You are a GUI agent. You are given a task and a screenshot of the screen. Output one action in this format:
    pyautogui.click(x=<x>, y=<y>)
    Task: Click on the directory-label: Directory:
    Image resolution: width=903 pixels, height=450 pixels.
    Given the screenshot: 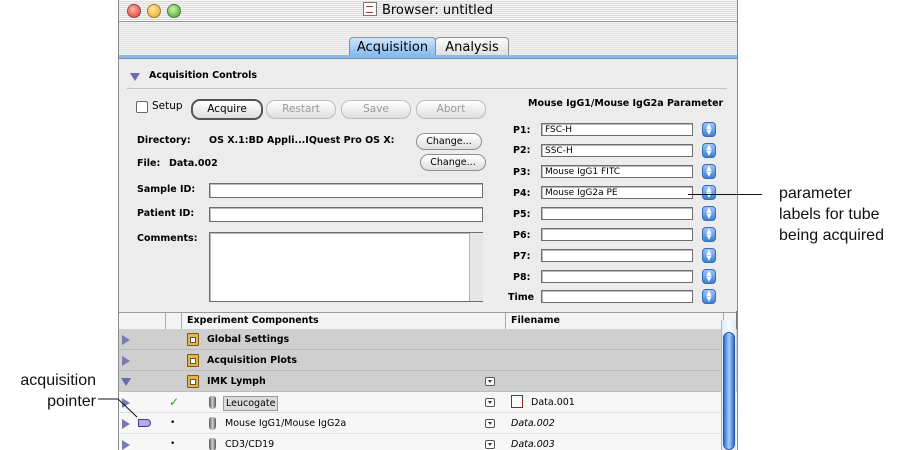 What is the action you would take?
    pyautogui.click(x=164, y=140)
    